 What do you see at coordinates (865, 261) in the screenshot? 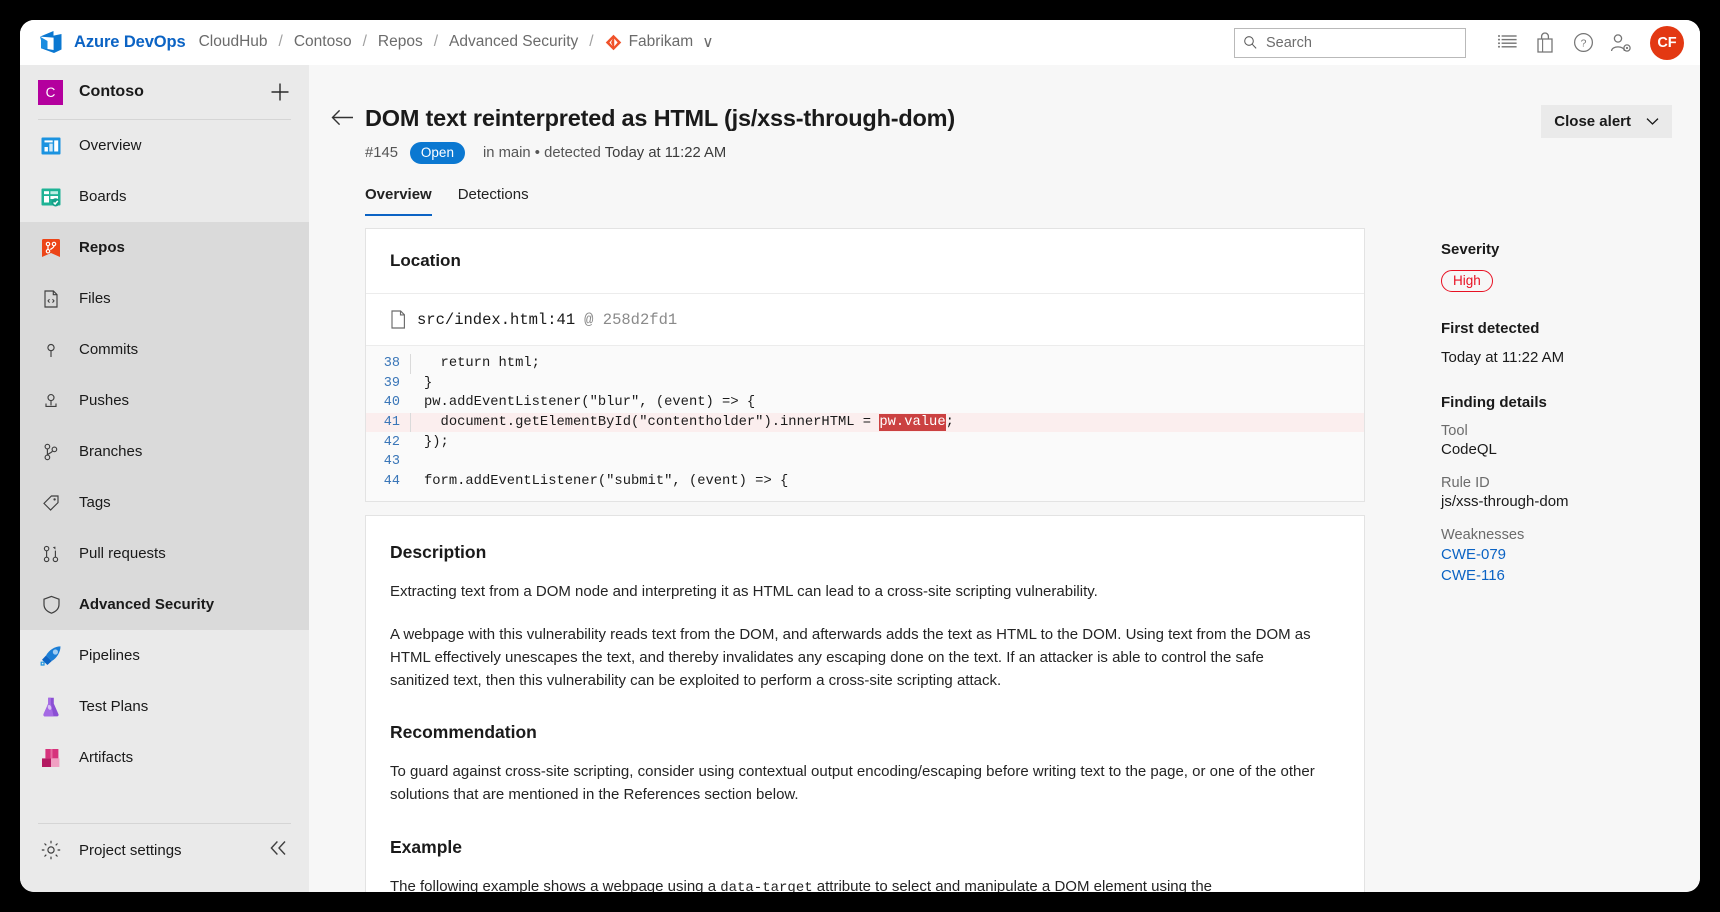
I see `location-card-title: Location` at bounding box center [865, 261].